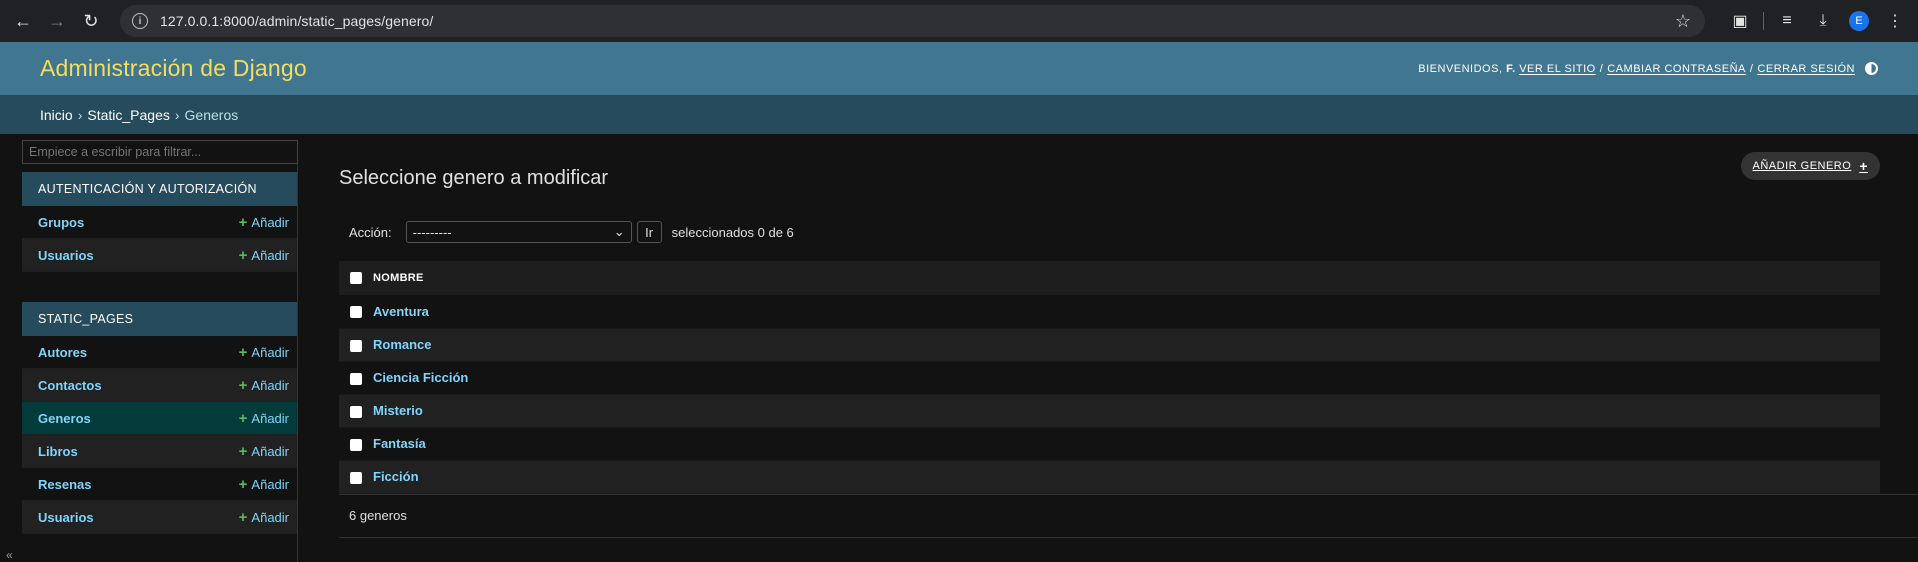 The height and width of the screenshot is (562, 1918). Describe the element at coordinates (1126, 477) in the screenshot. I see `row-name-cell: Ficción` at that location.